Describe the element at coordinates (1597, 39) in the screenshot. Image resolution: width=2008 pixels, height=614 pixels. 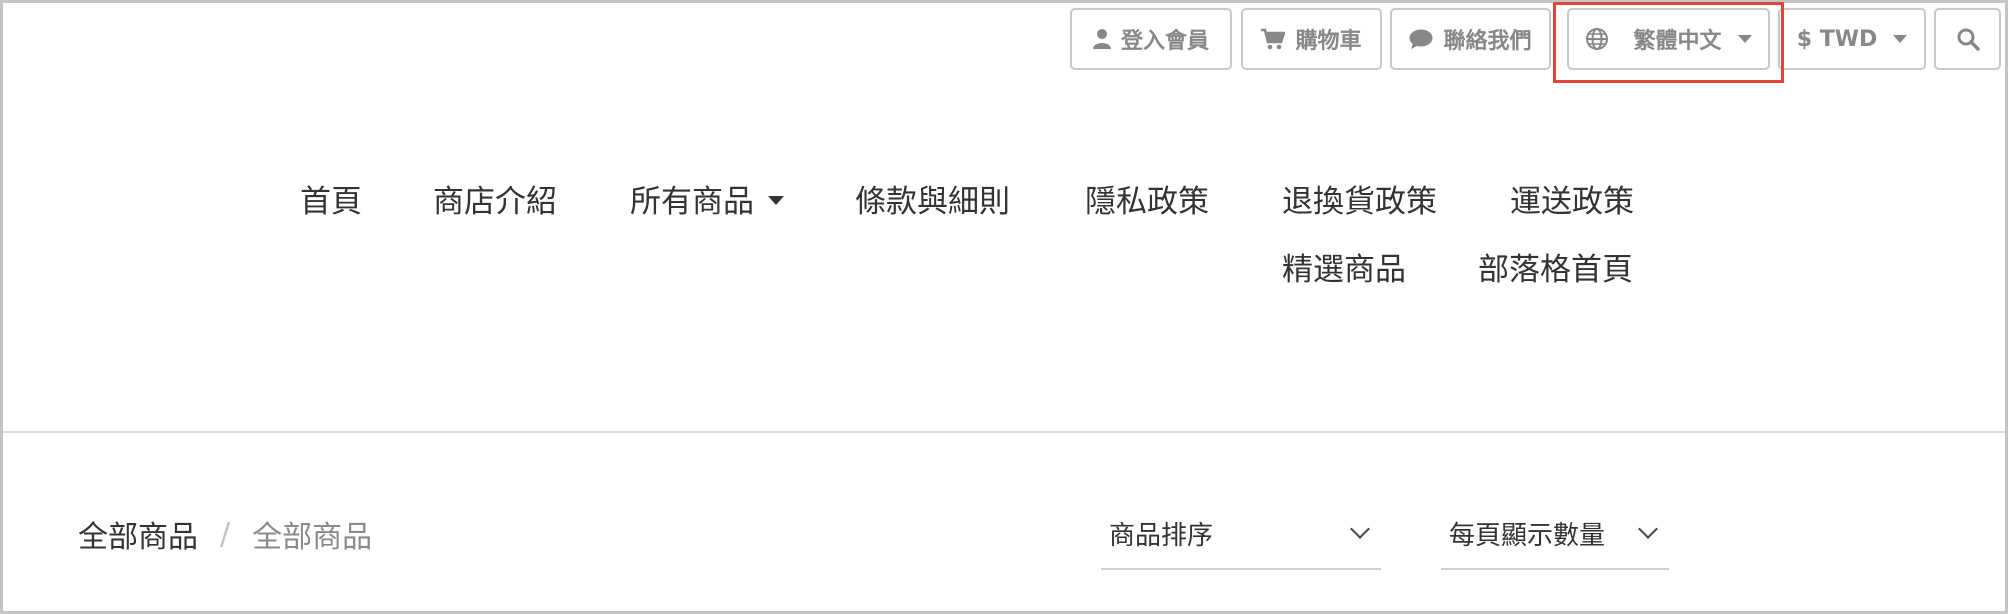
I see `globe-icon` at that location.